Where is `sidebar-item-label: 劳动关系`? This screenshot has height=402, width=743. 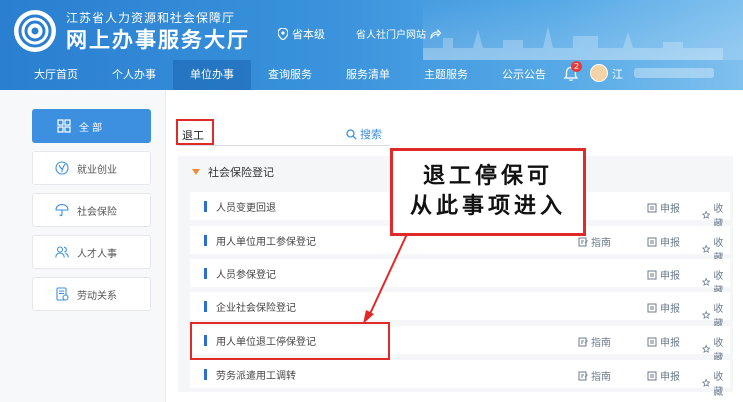
sidebar-item-label: 劳动关系 is located at coordinates (97, 296).